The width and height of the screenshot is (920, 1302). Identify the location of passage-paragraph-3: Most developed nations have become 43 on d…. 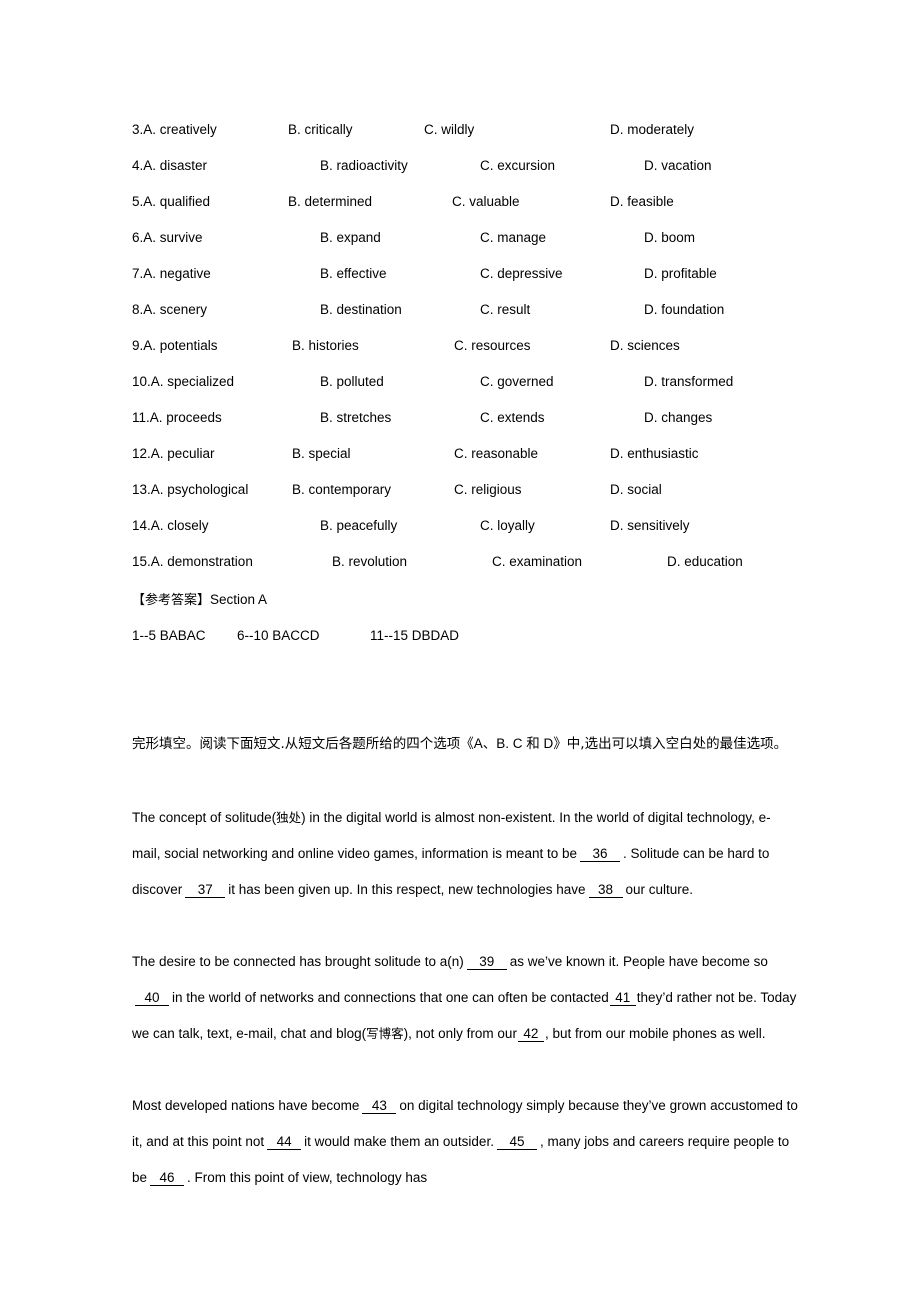
(465, 1142).